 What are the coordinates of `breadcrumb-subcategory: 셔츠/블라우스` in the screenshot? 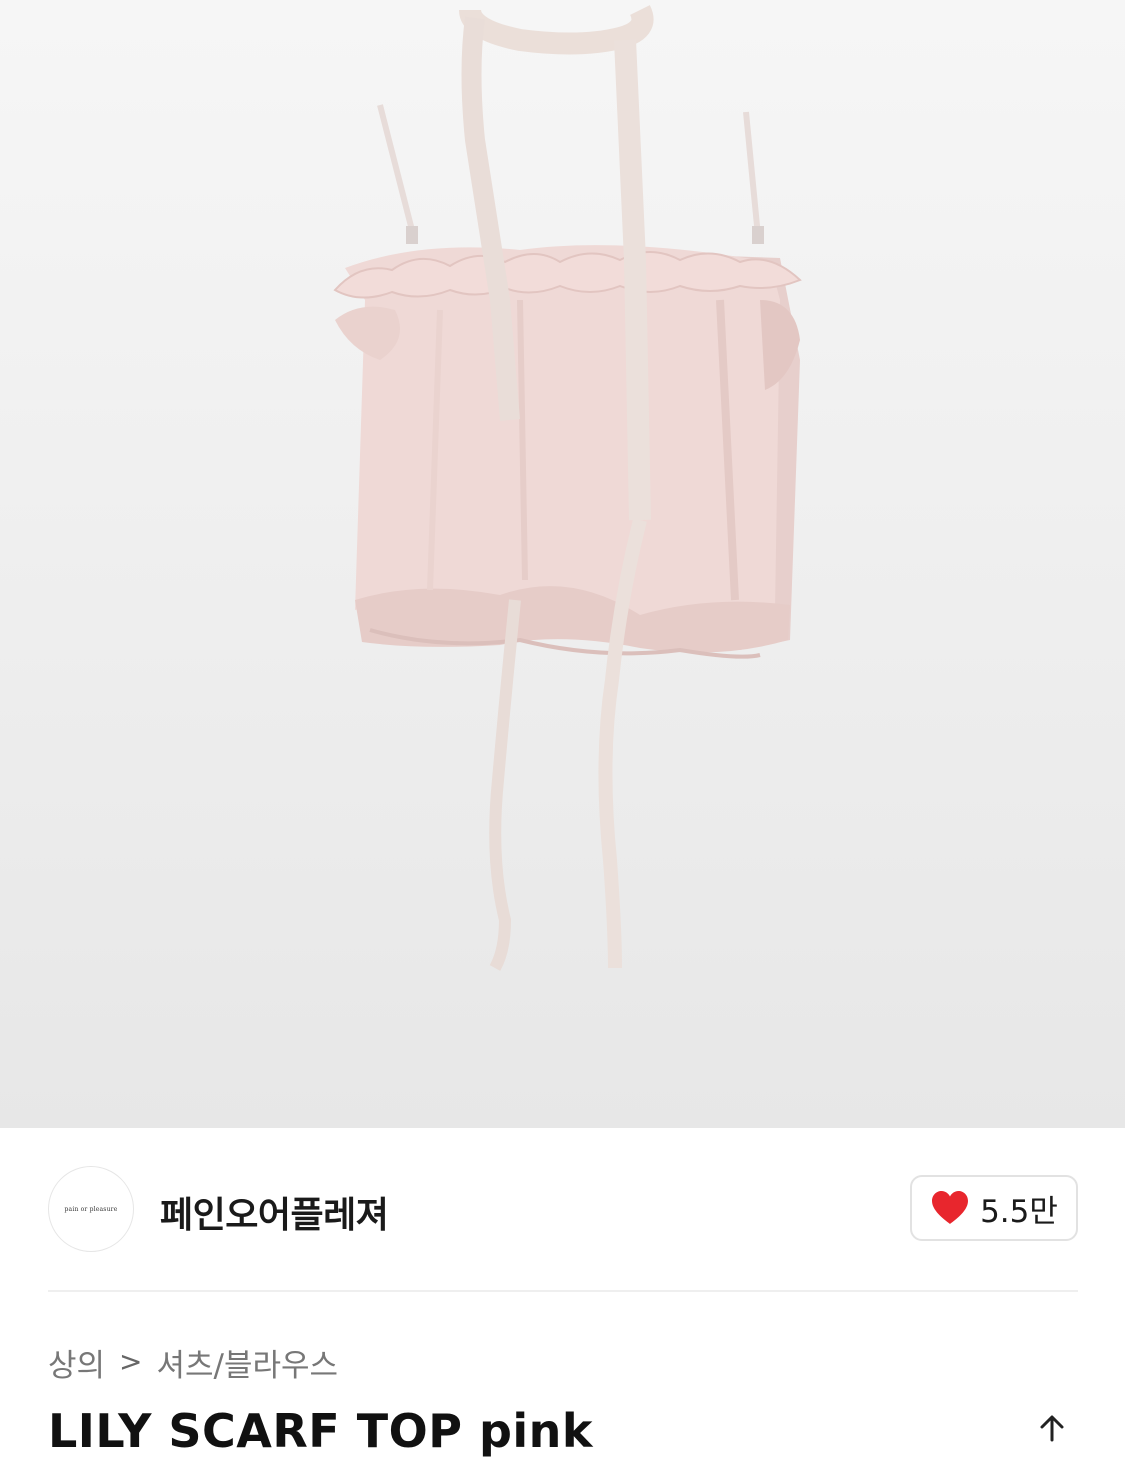 It's located at (248, 1362).